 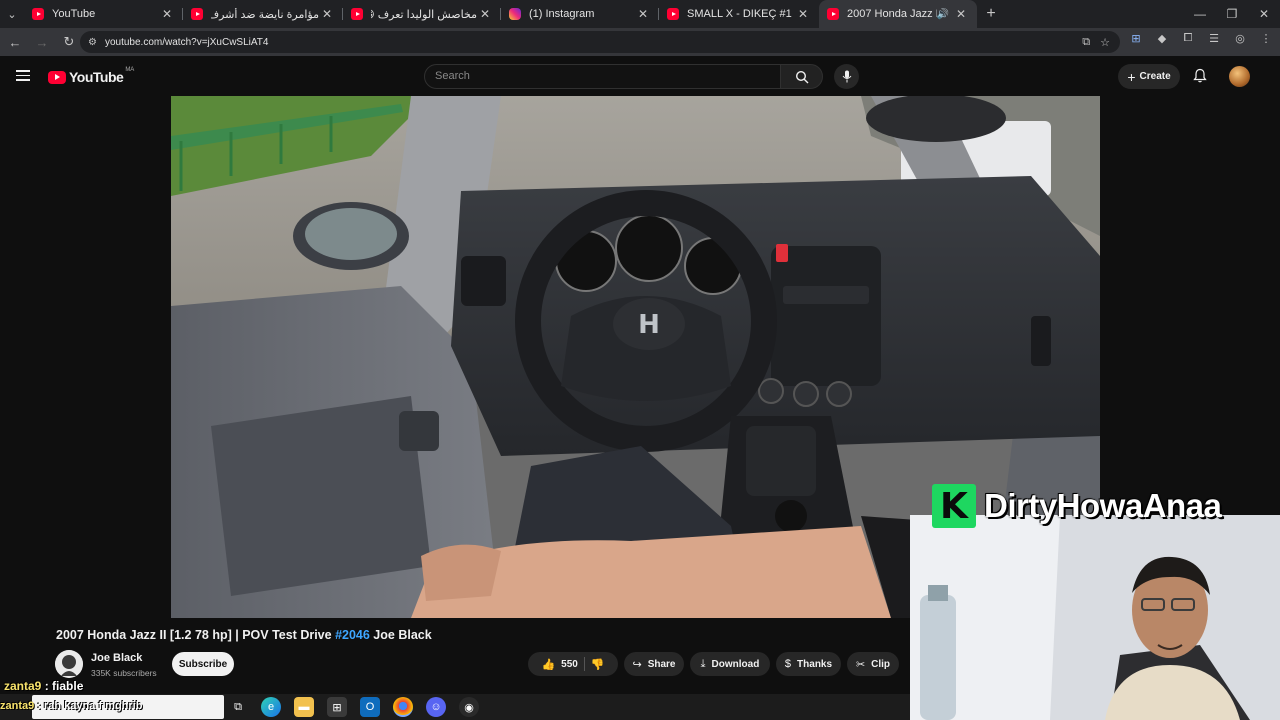 What do you see at coordinates (74, 14) in the screenshot?
I see `tab-title: YouTube` at bounding box center [74, 14].